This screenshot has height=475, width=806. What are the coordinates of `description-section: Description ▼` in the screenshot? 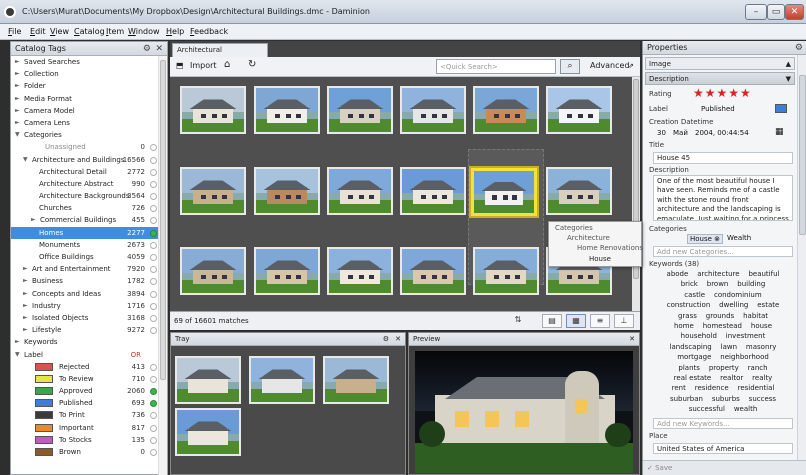 It's located at (720, 78).